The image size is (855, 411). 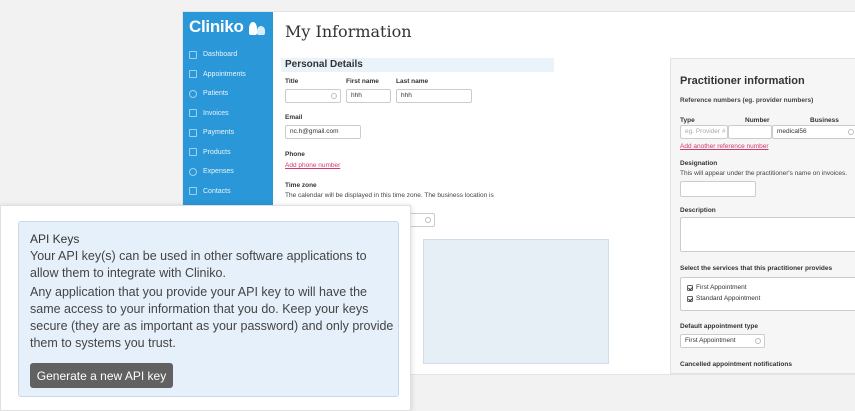 I want to click on contact-icon, so click(x=193, y=191).